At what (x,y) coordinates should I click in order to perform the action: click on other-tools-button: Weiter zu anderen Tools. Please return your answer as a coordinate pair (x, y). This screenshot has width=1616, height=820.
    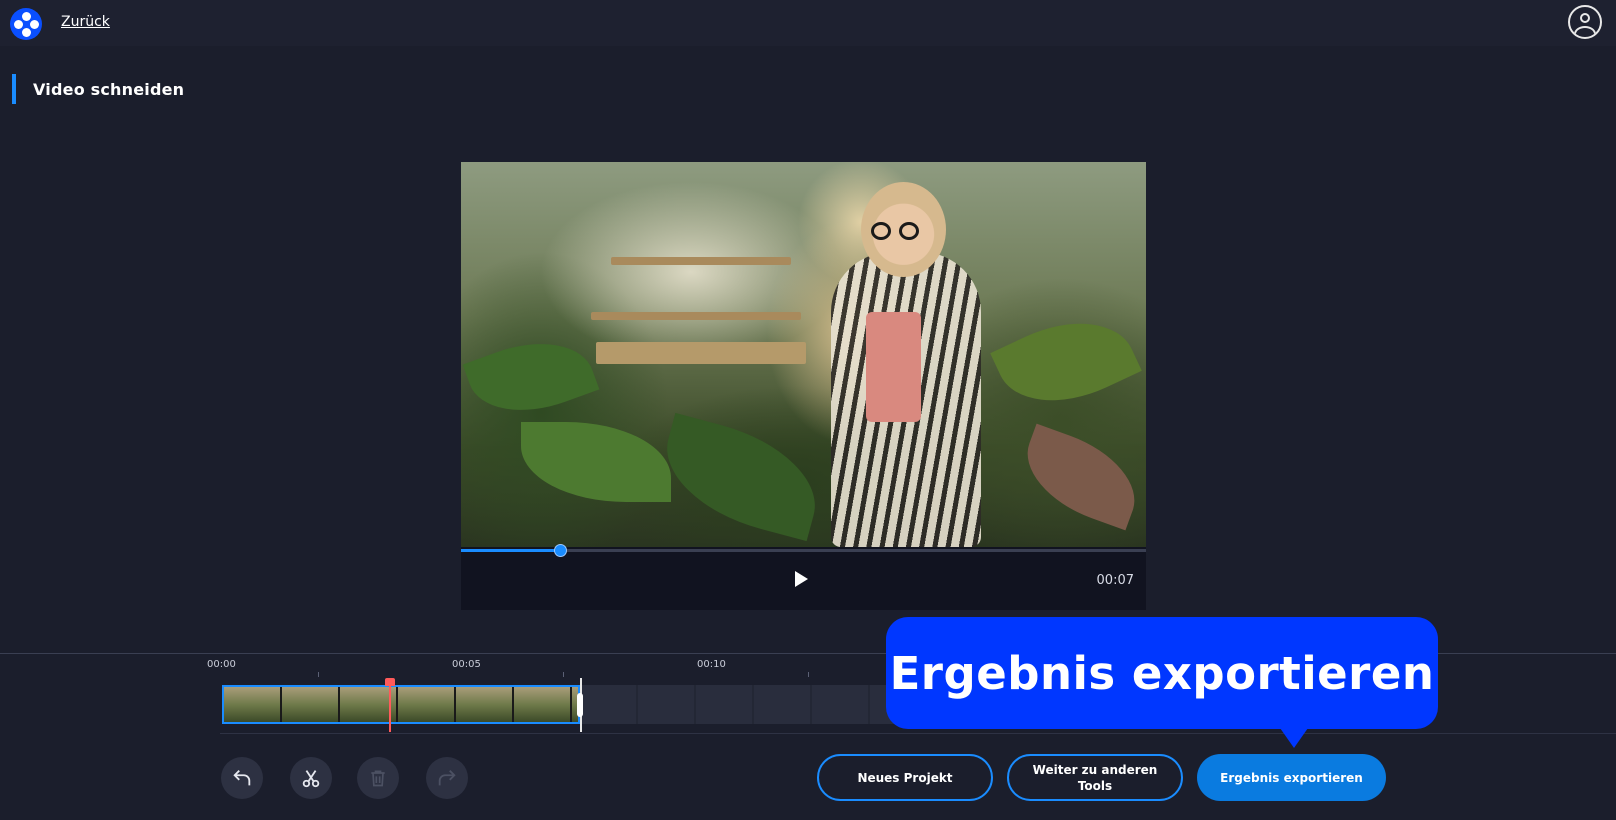
    Looking at the image, I should click on (1095, 777).